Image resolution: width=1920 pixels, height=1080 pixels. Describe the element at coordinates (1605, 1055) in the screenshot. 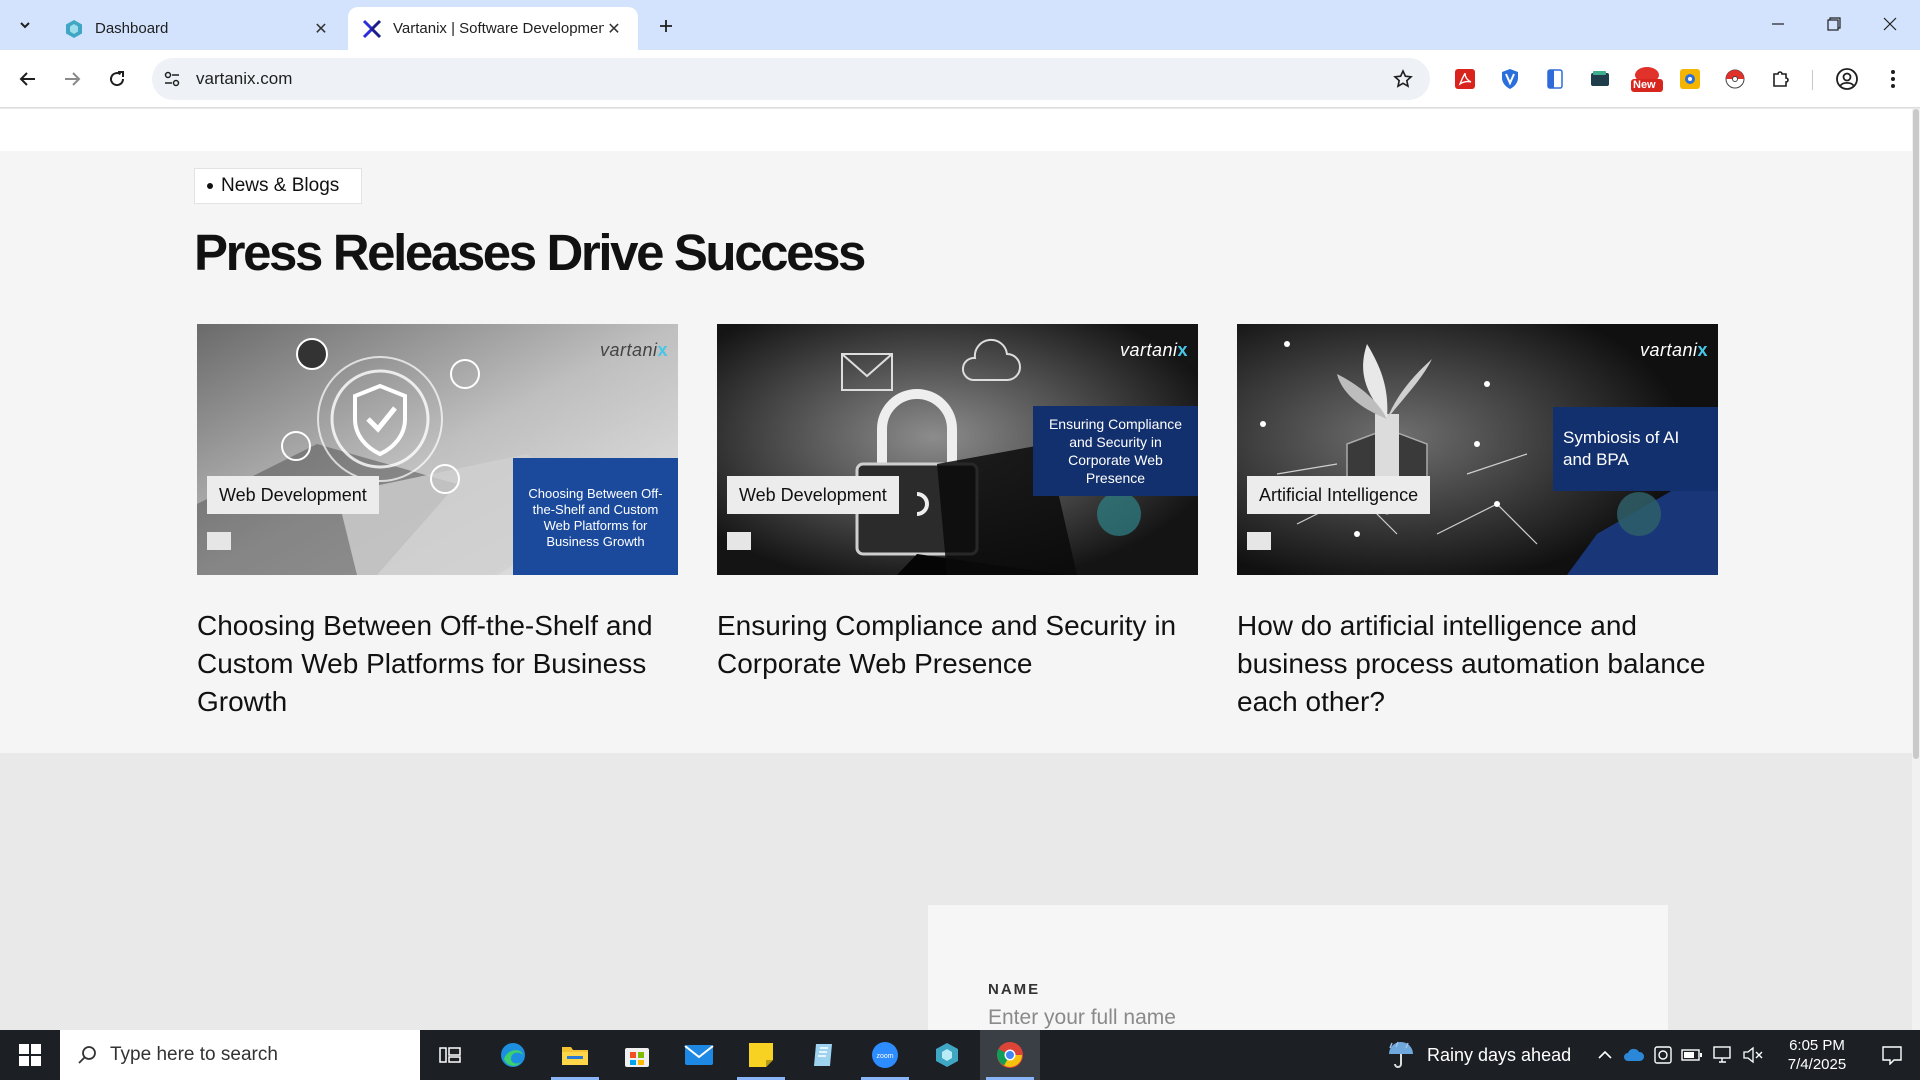

I see `chevron-up-icon` at that location.